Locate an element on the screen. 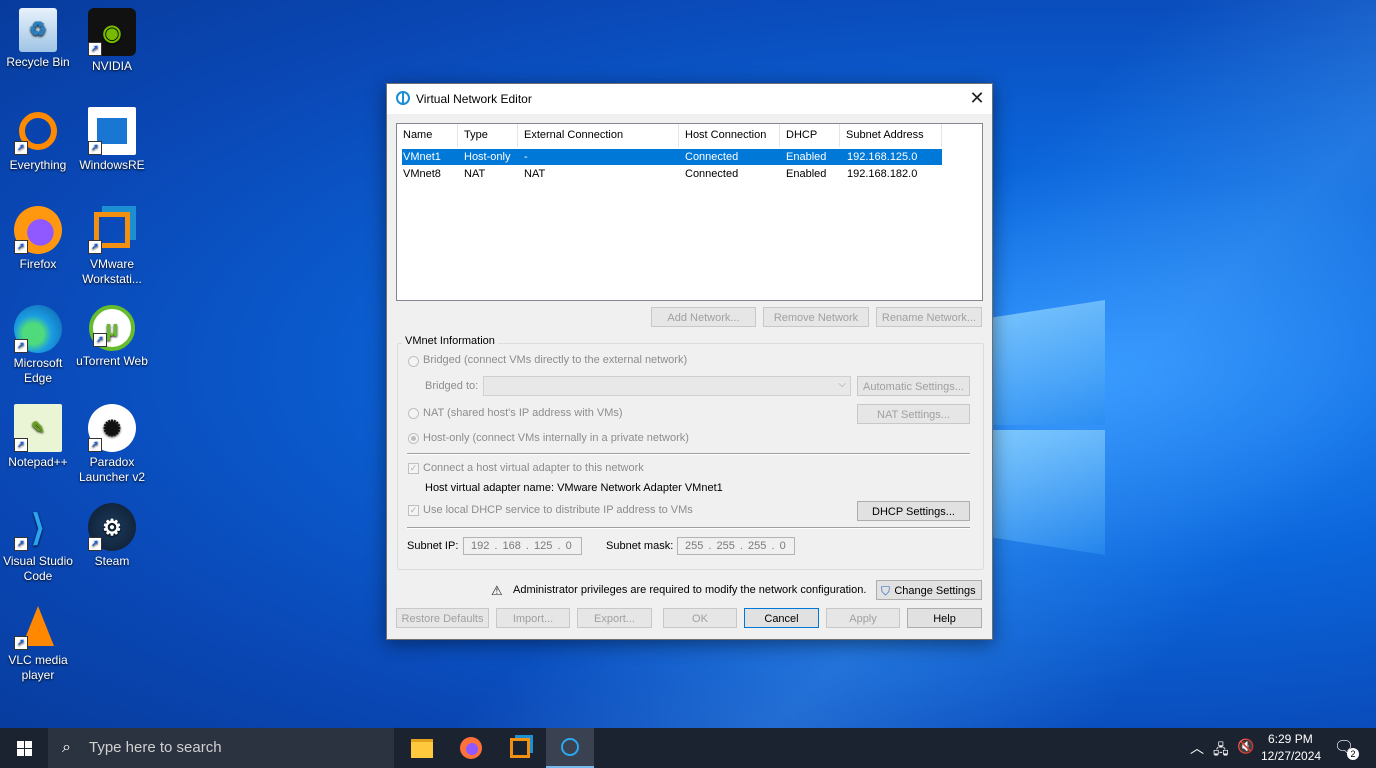 The width and height of the screenshot is (1376, 768). start-button is located at coordinates (24, 748).